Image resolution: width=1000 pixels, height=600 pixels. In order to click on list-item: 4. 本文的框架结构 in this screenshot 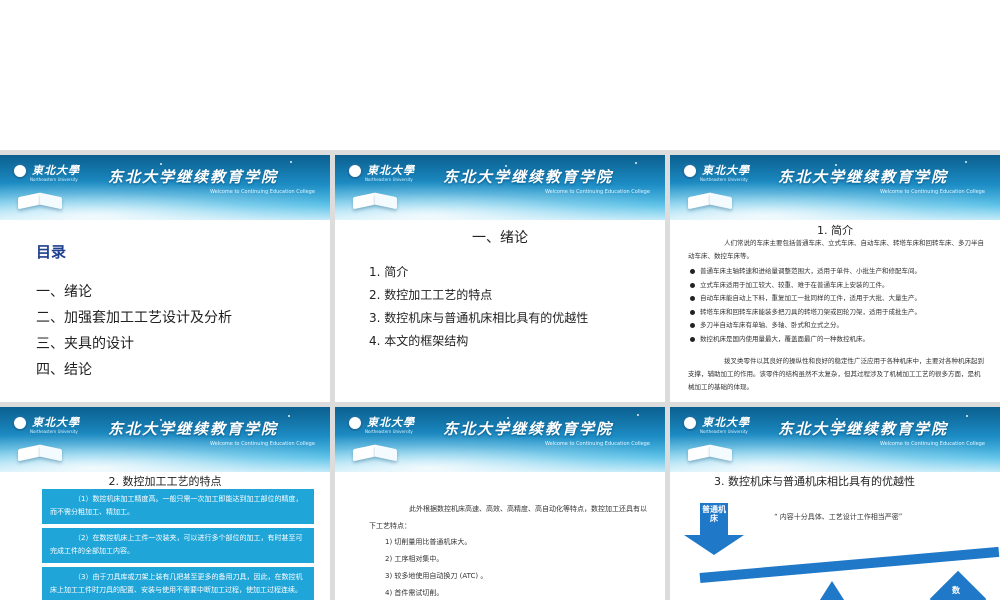, I will do `click(419, 341)`.